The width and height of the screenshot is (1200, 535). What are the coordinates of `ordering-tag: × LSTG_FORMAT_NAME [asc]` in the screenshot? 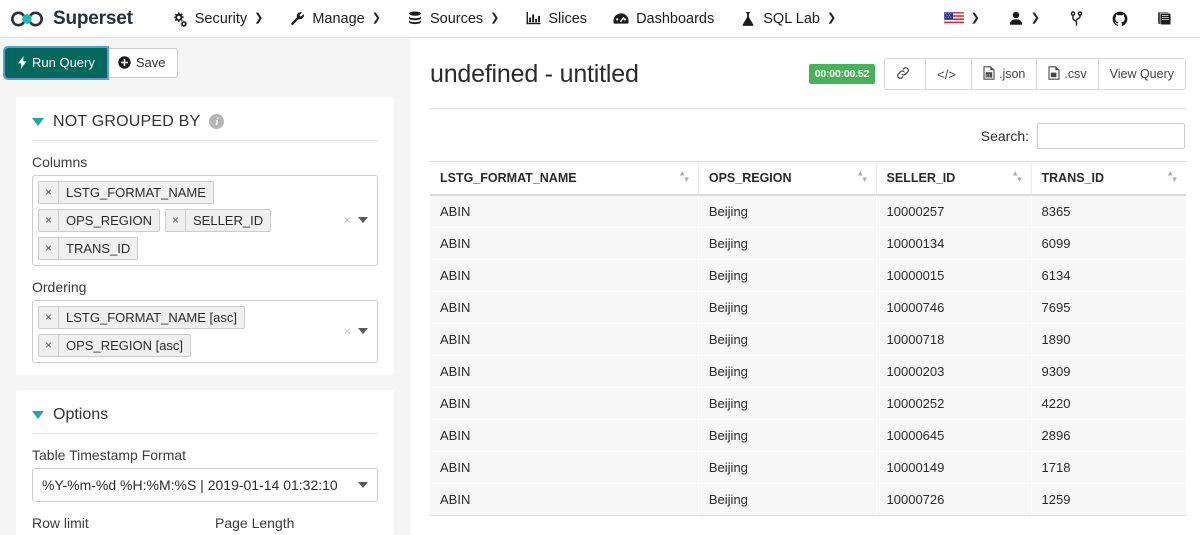 It's located at (141, 317).